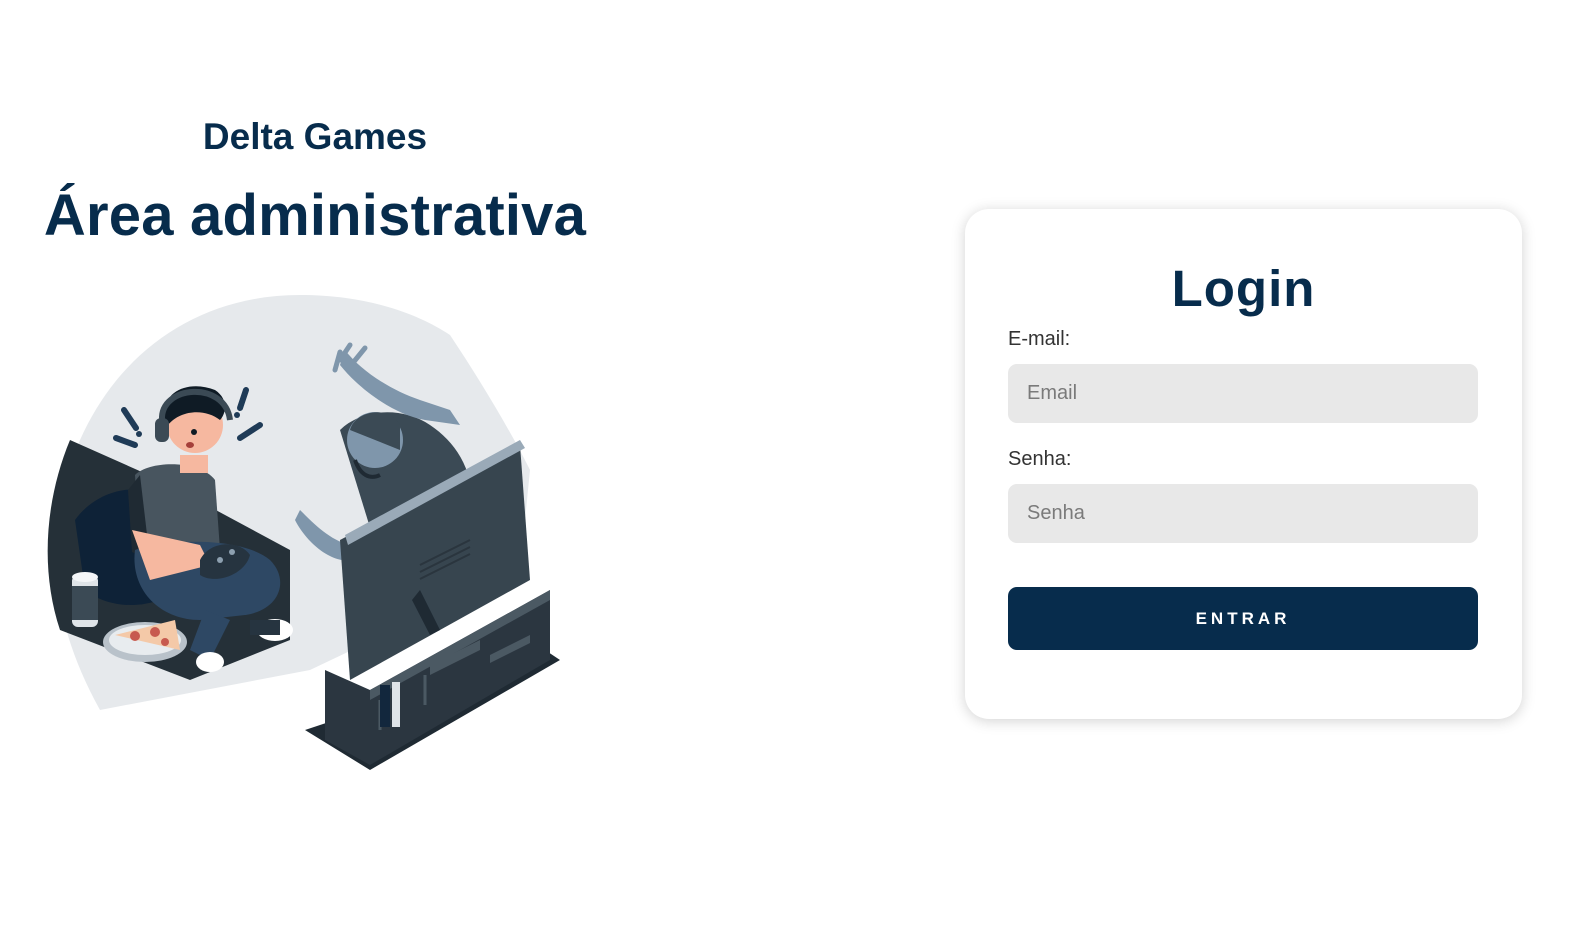  Describe the element at coordinates (1243, 618) in the screenshot. I see `submit-button: ENTRAR` at that location.